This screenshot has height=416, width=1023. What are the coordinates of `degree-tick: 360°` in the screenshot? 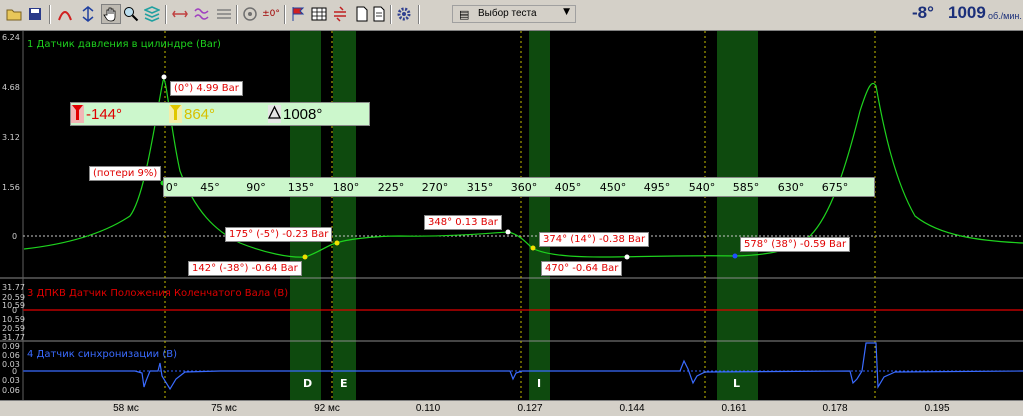 It's located at (524, 187).